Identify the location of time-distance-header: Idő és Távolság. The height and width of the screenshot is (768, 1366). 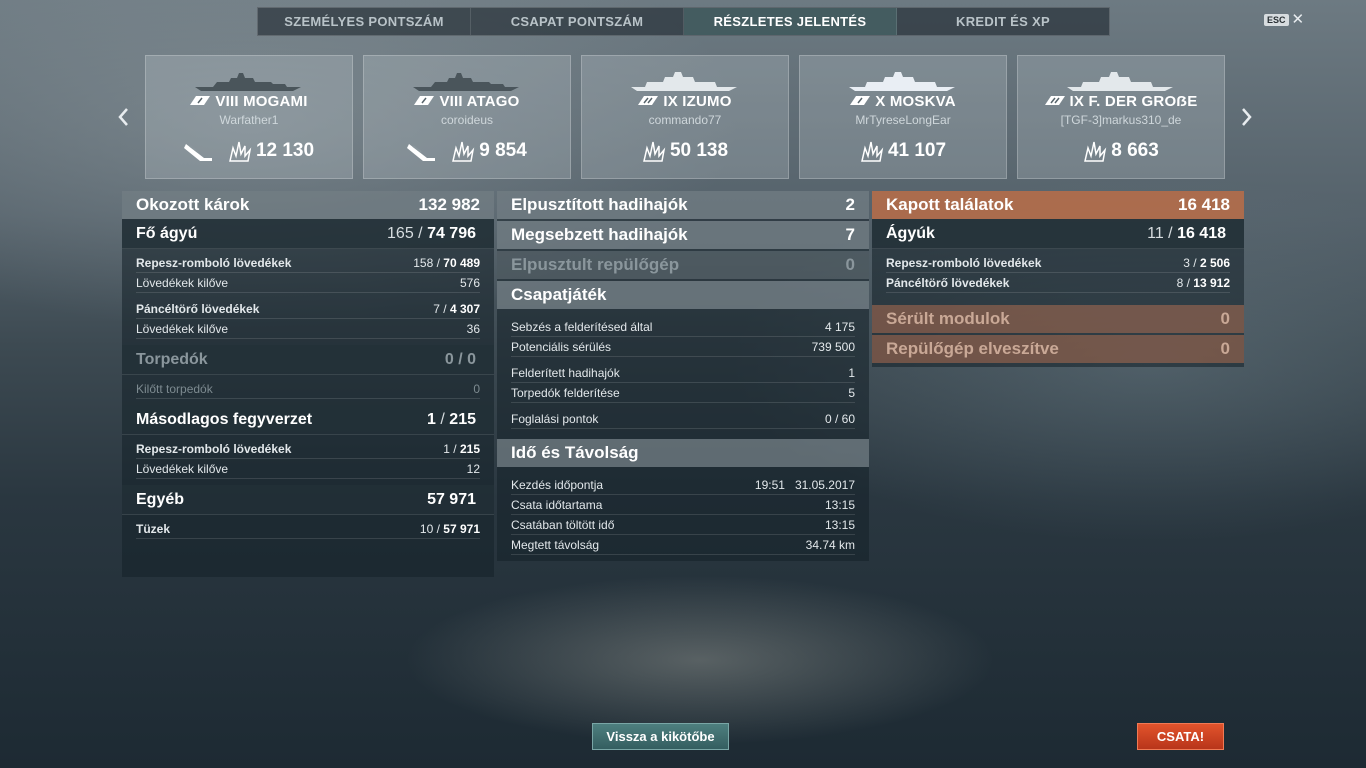
(683, 453).